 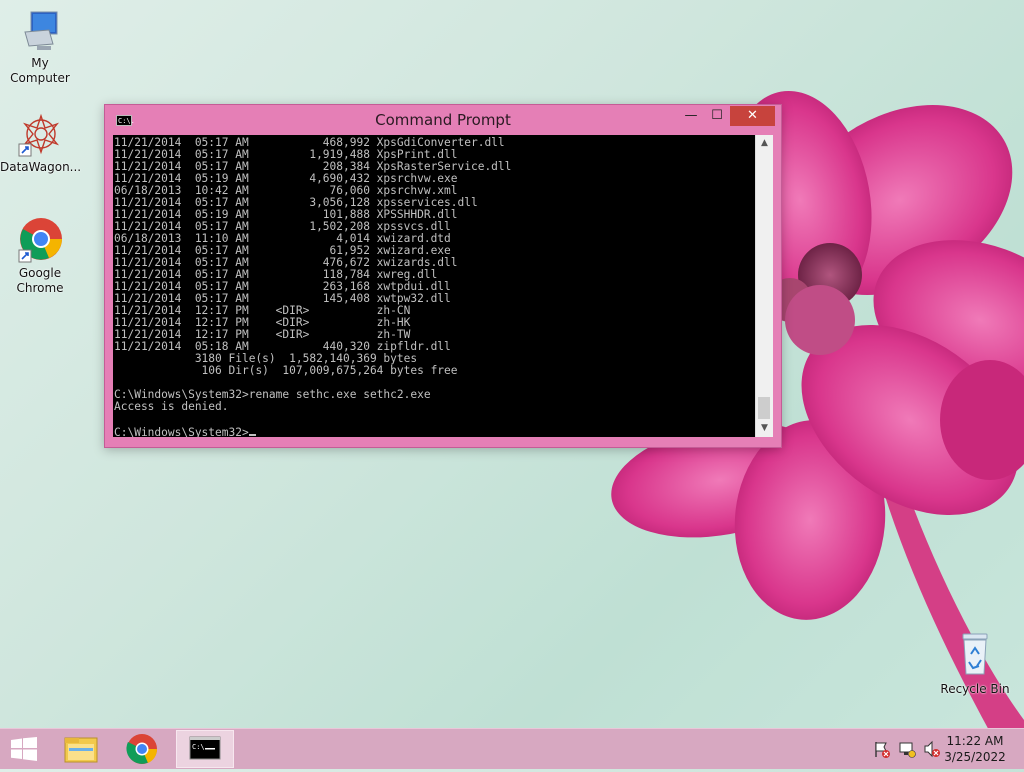 I want to click on system-clock: 11:22 AM 3/25/2022, so click(x=975, y=749).